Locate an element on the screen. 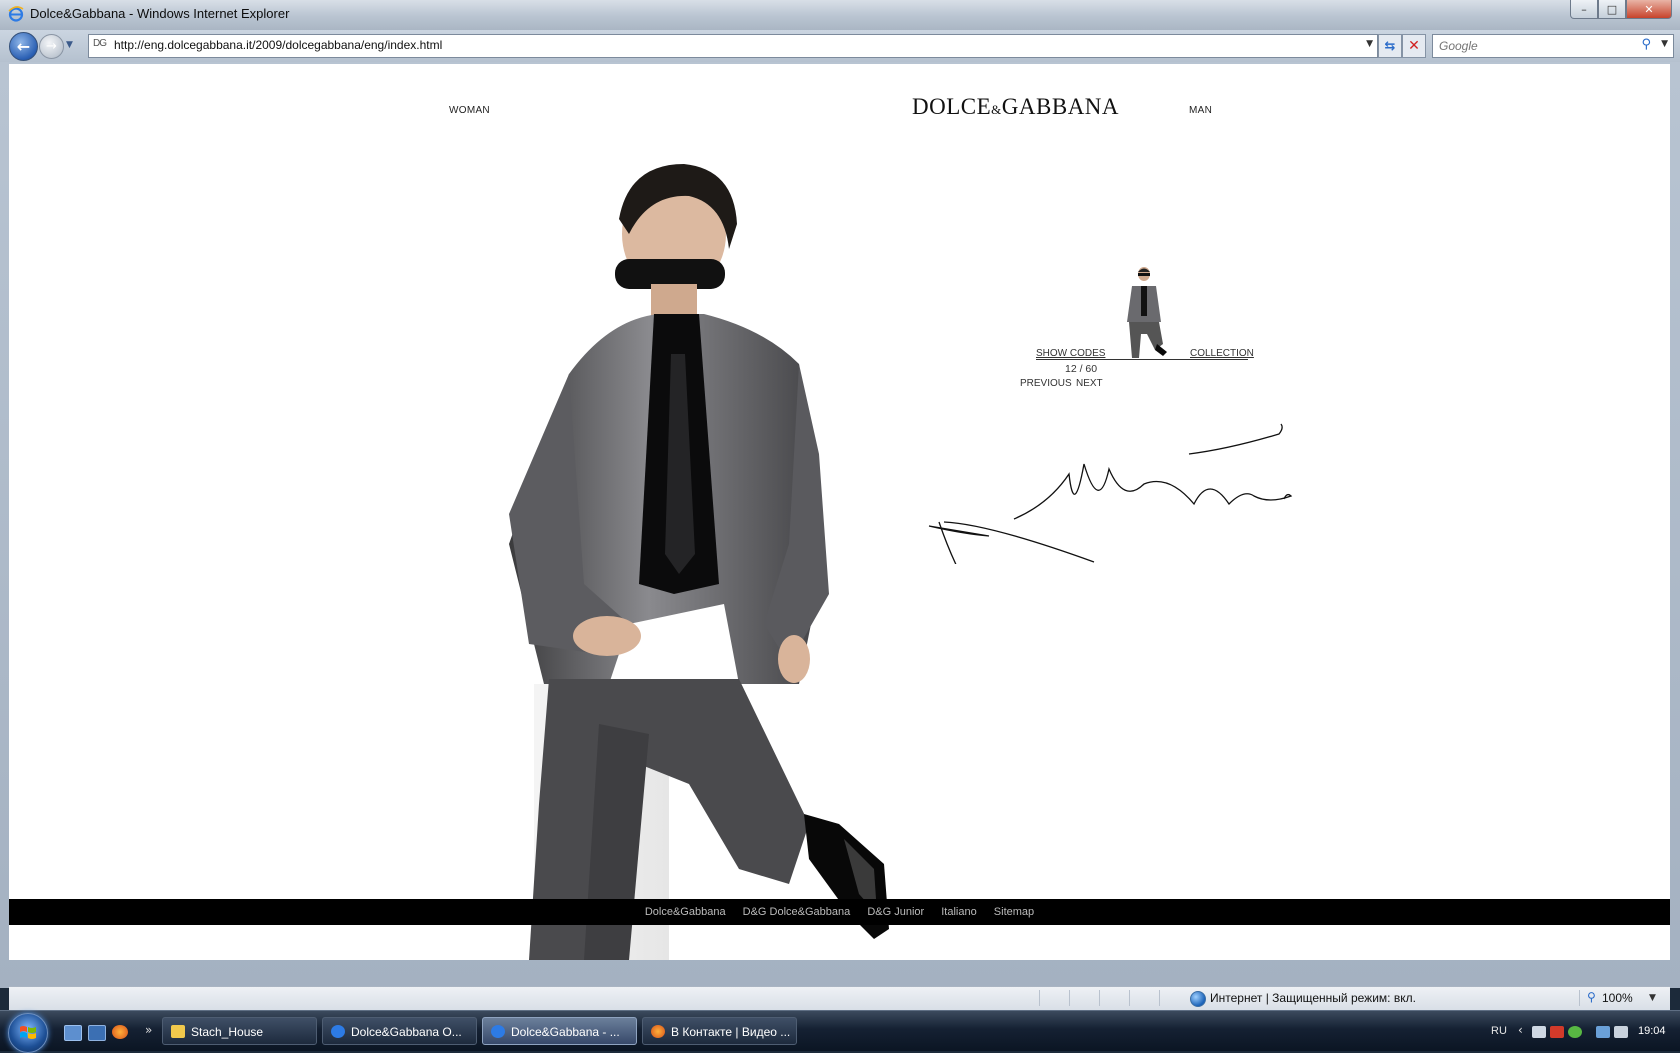 Image resolution: width=1680 pixels, height=1053 pixels. task-label: Stach_House is located at coordinates (227, 1032).